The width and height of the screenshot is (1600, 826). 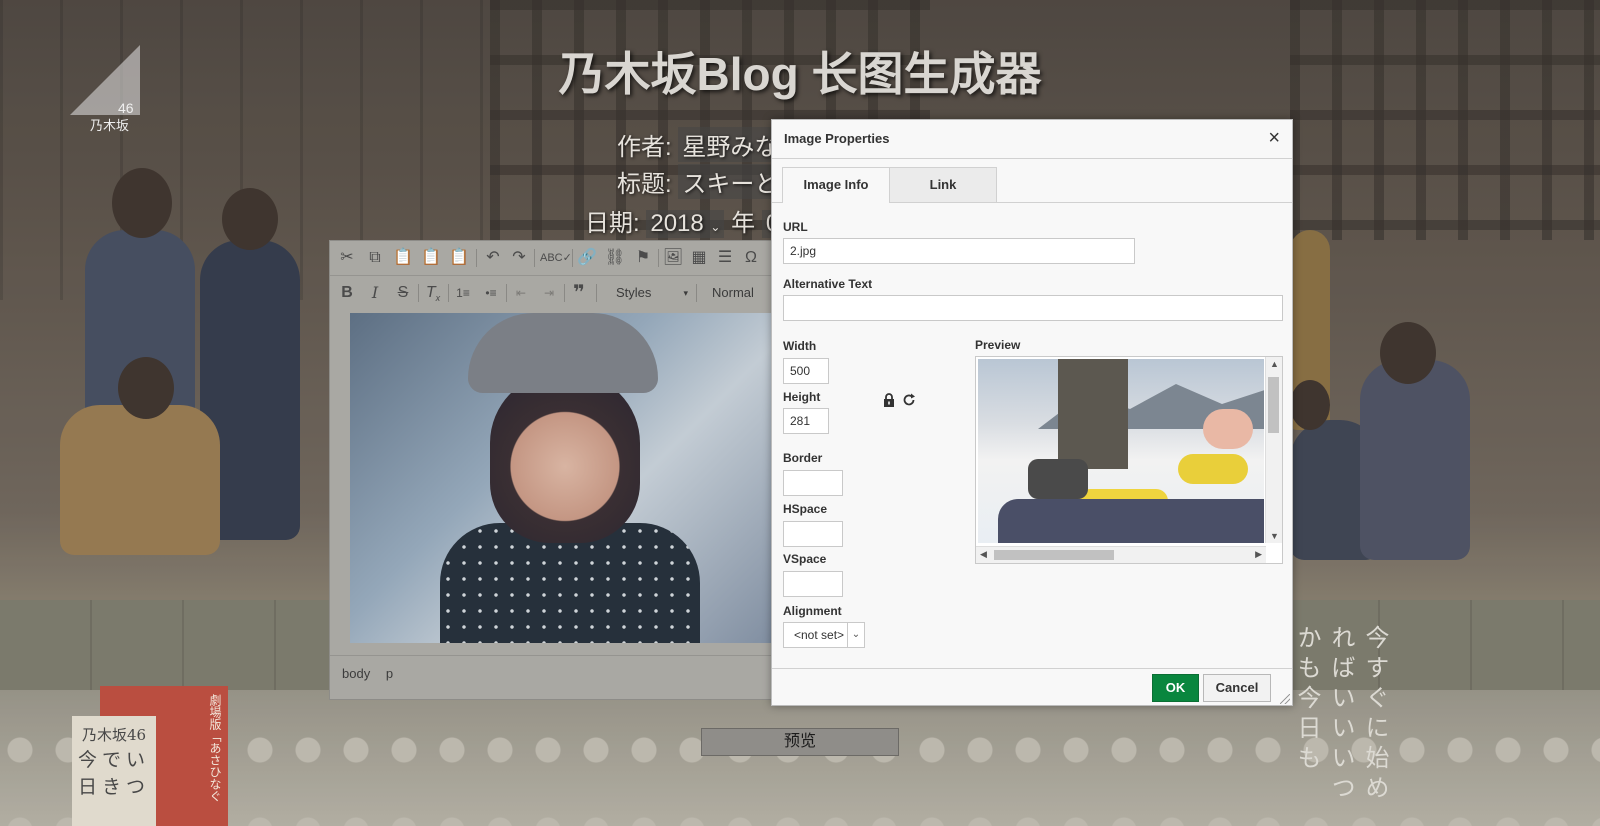 I want to click on reset-size-icon, so click(x=909, y=400).